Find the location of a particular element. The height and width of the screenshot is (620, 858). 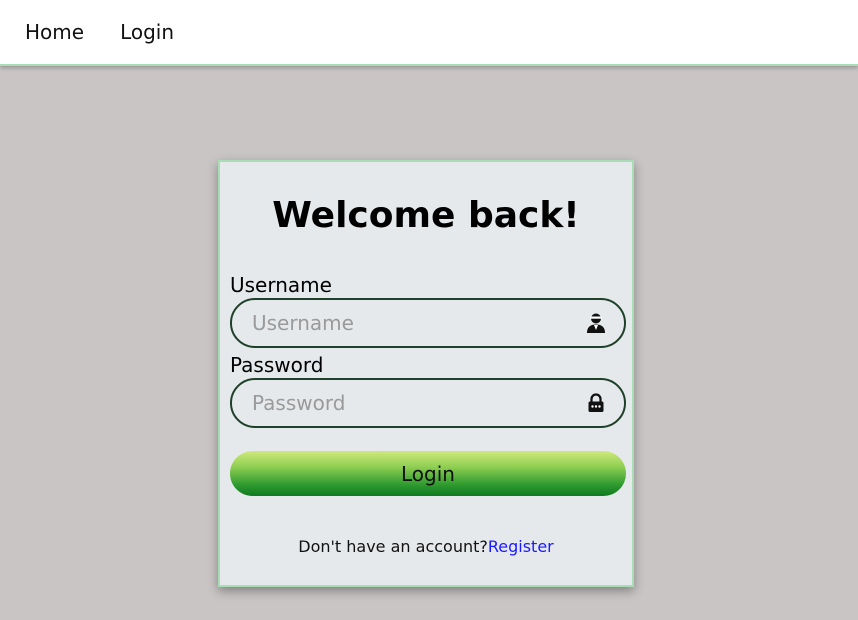

page-title: Welcome back! is located at coordinates (426, 215).